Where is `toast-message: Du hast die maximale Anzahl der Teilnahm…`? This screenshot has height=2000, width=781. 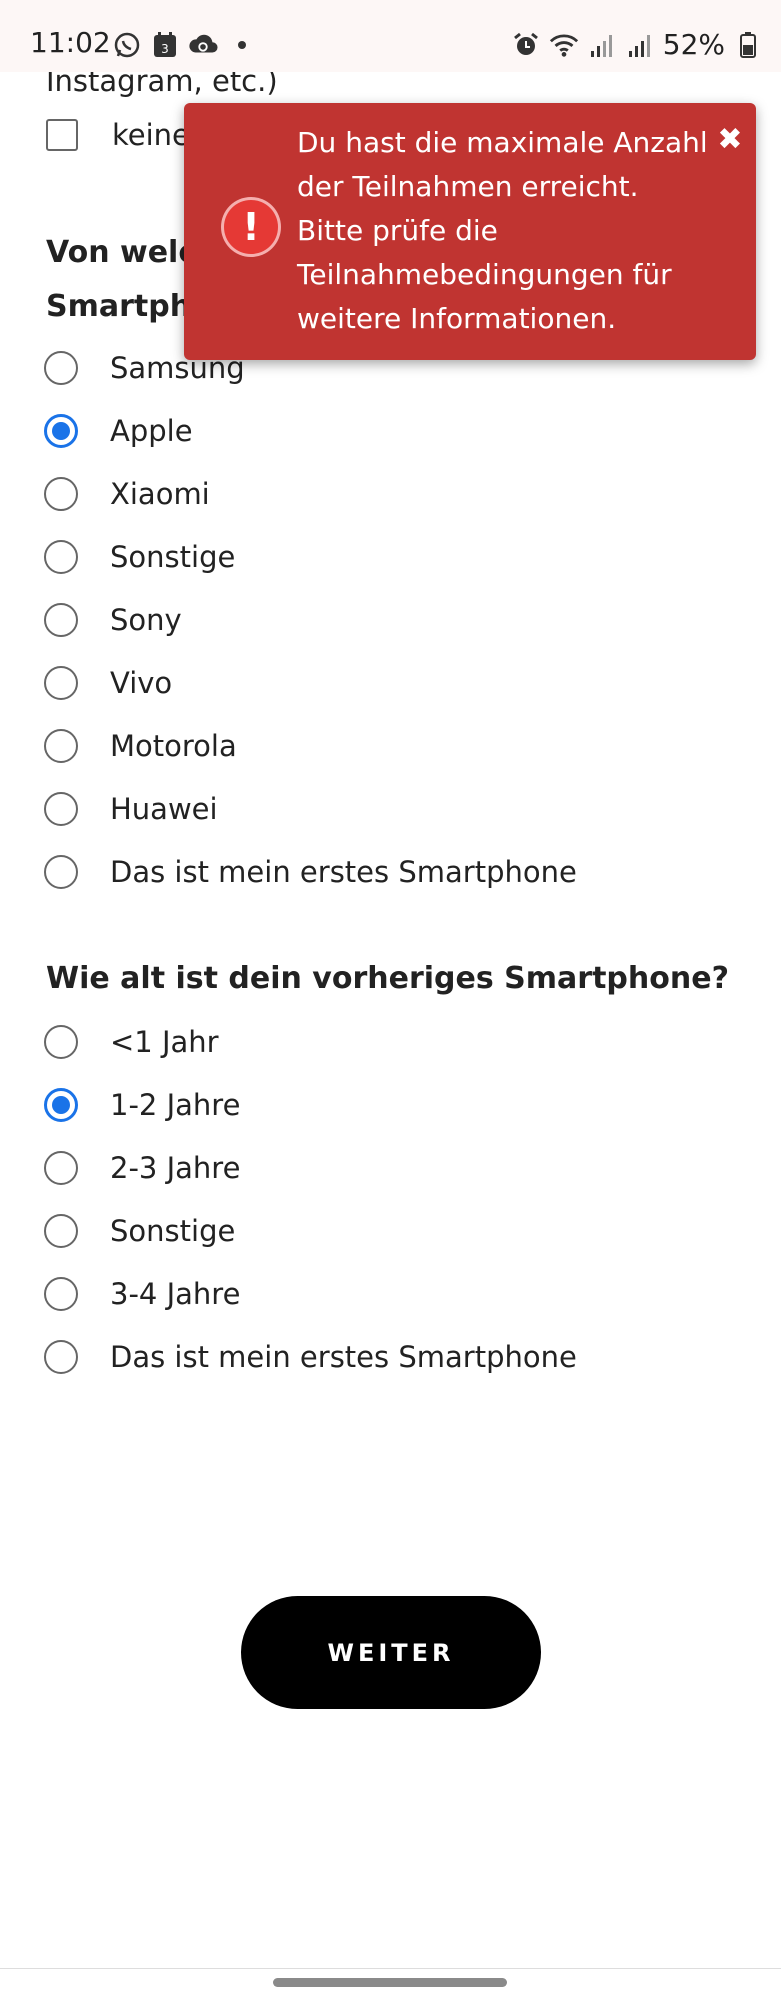
toast-message: Du hast die maximale Anzahl der Teilnahm… is located at coordinates (502, 230).